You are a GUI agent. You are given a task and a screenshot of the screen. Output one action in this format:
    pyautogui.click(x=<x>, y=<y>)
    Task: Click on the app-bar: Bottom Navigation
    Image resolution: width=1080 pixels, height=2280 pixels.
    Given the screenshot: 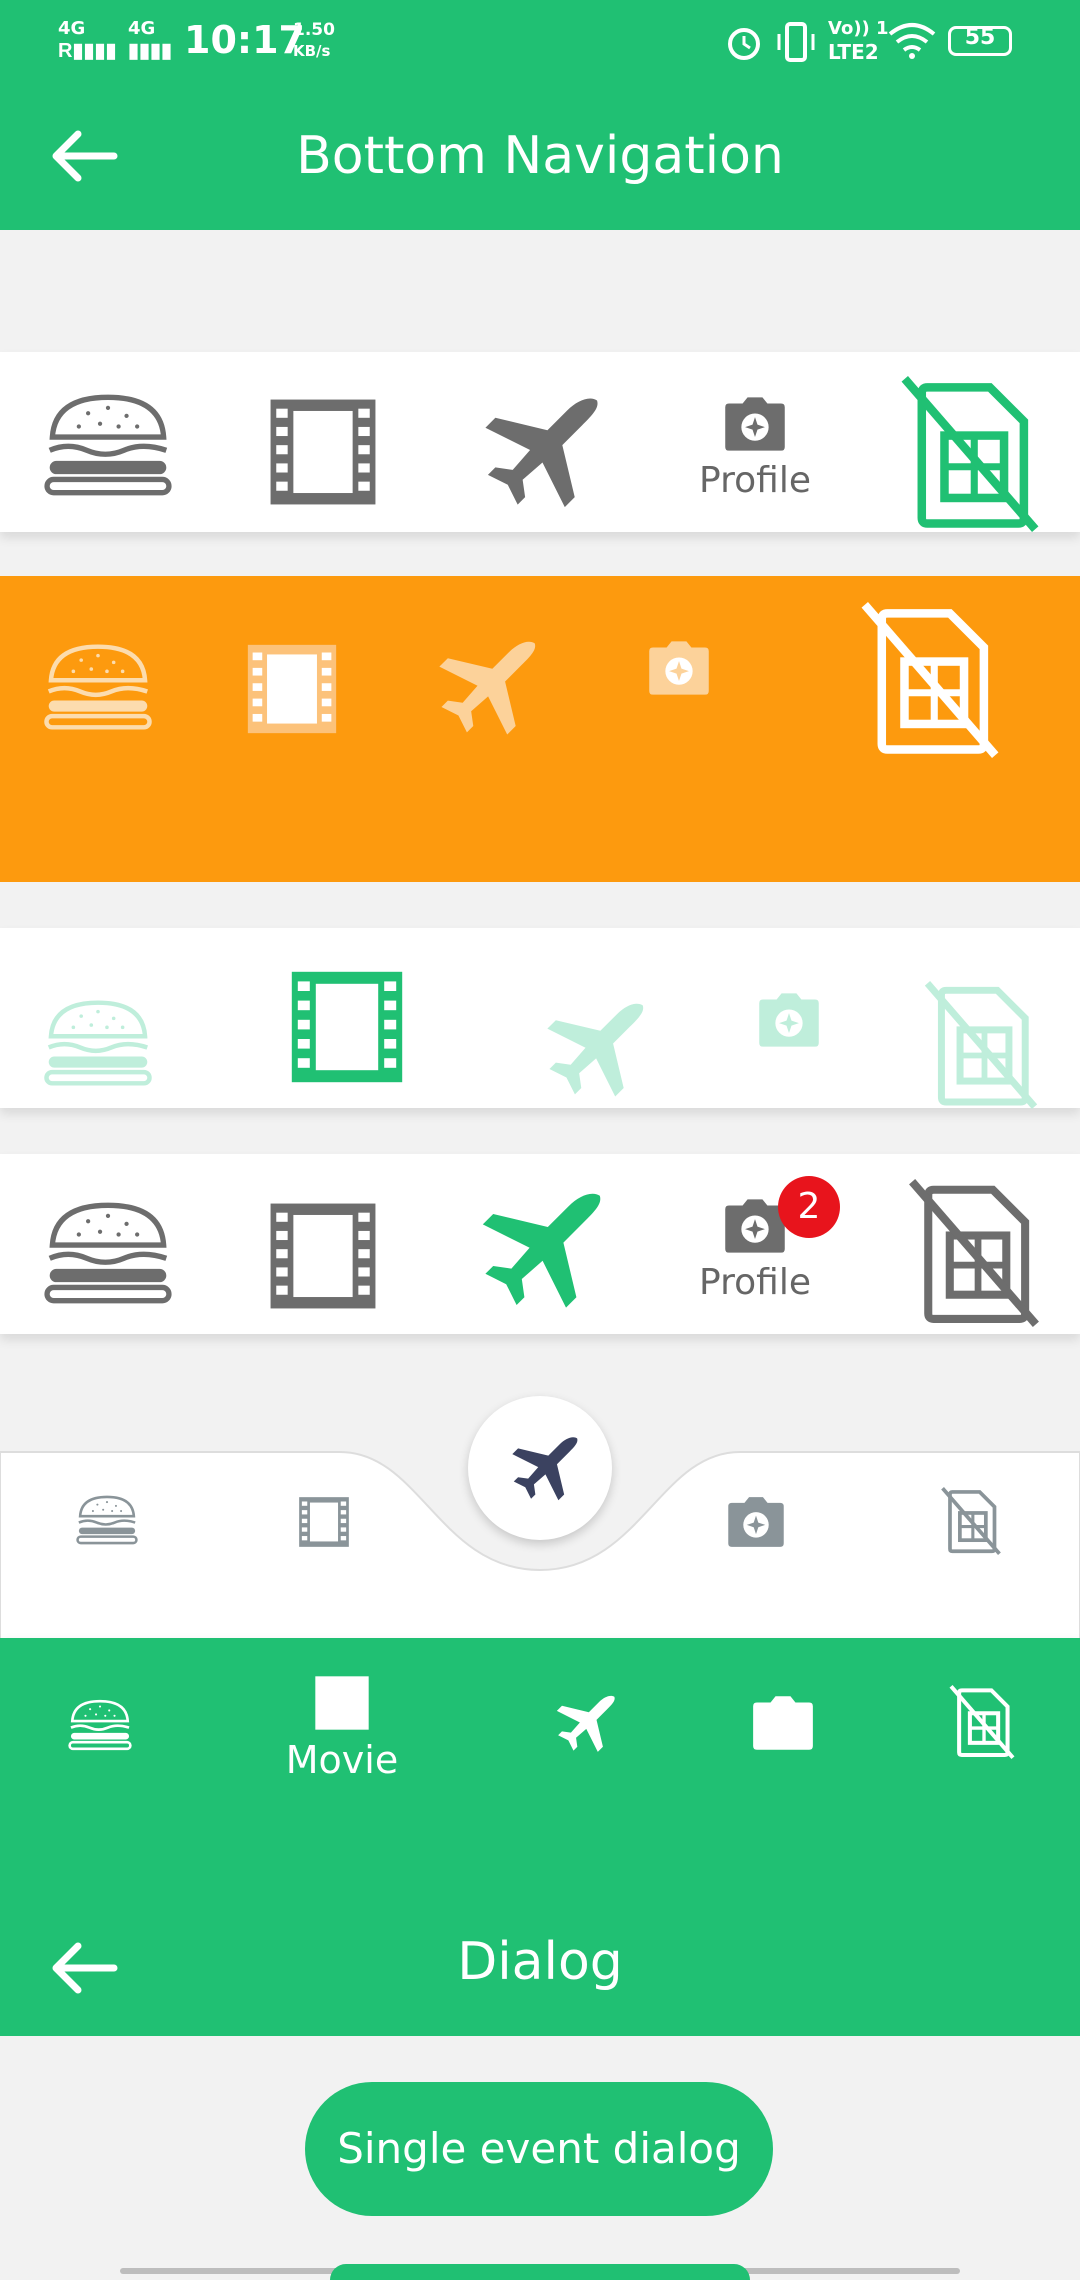 What is the action you would take?
    pyautogui.click(x=540, y=156)
    